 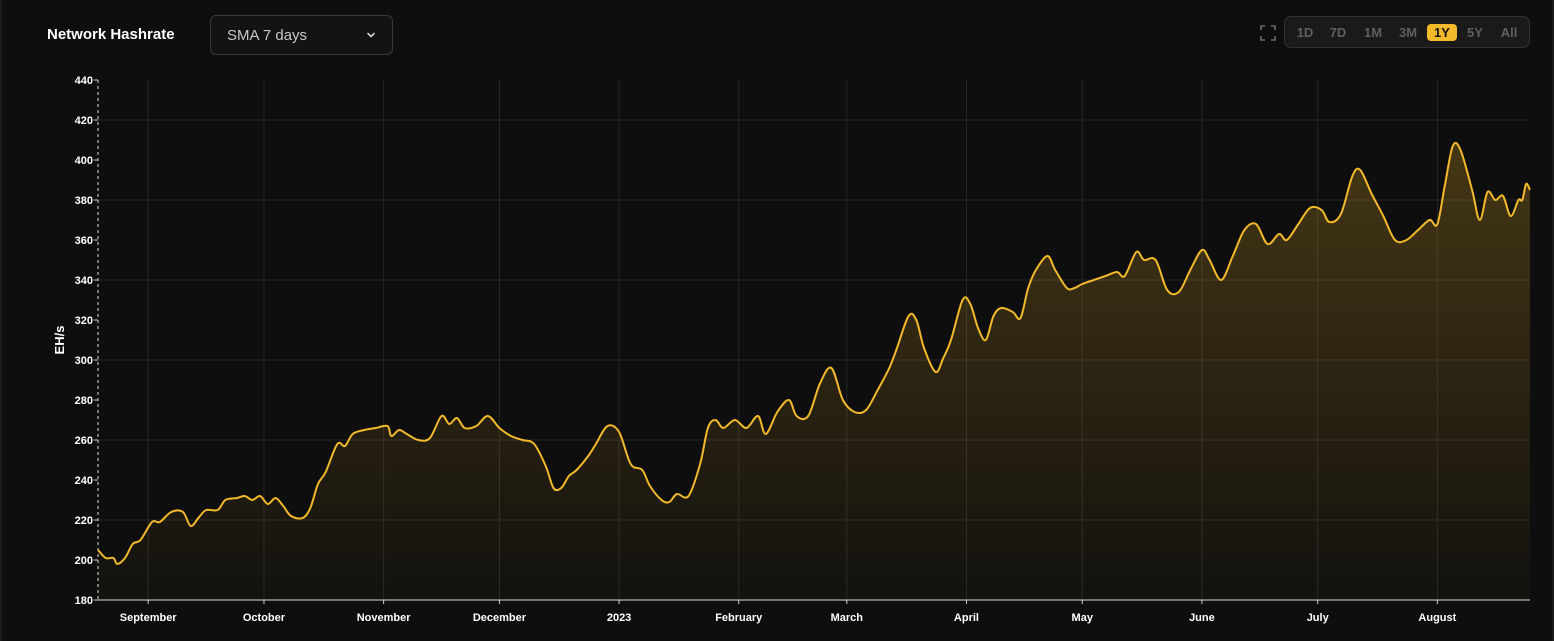 I want to click on x-tick-label: February, so click(x=739, y=618).